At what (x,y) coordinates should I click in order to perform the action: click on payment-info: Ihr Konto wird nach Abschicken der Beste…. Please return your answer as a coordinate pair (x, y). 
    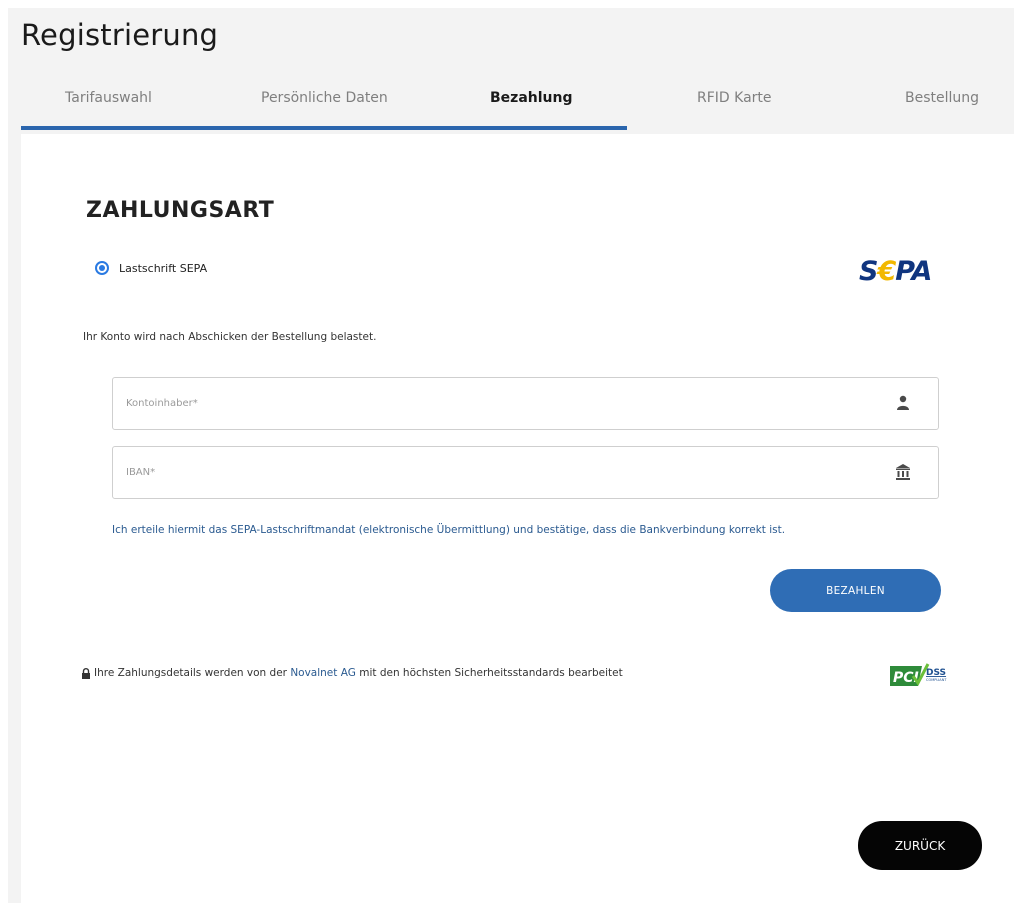
    Looking at the image, I should click on (230, 337).